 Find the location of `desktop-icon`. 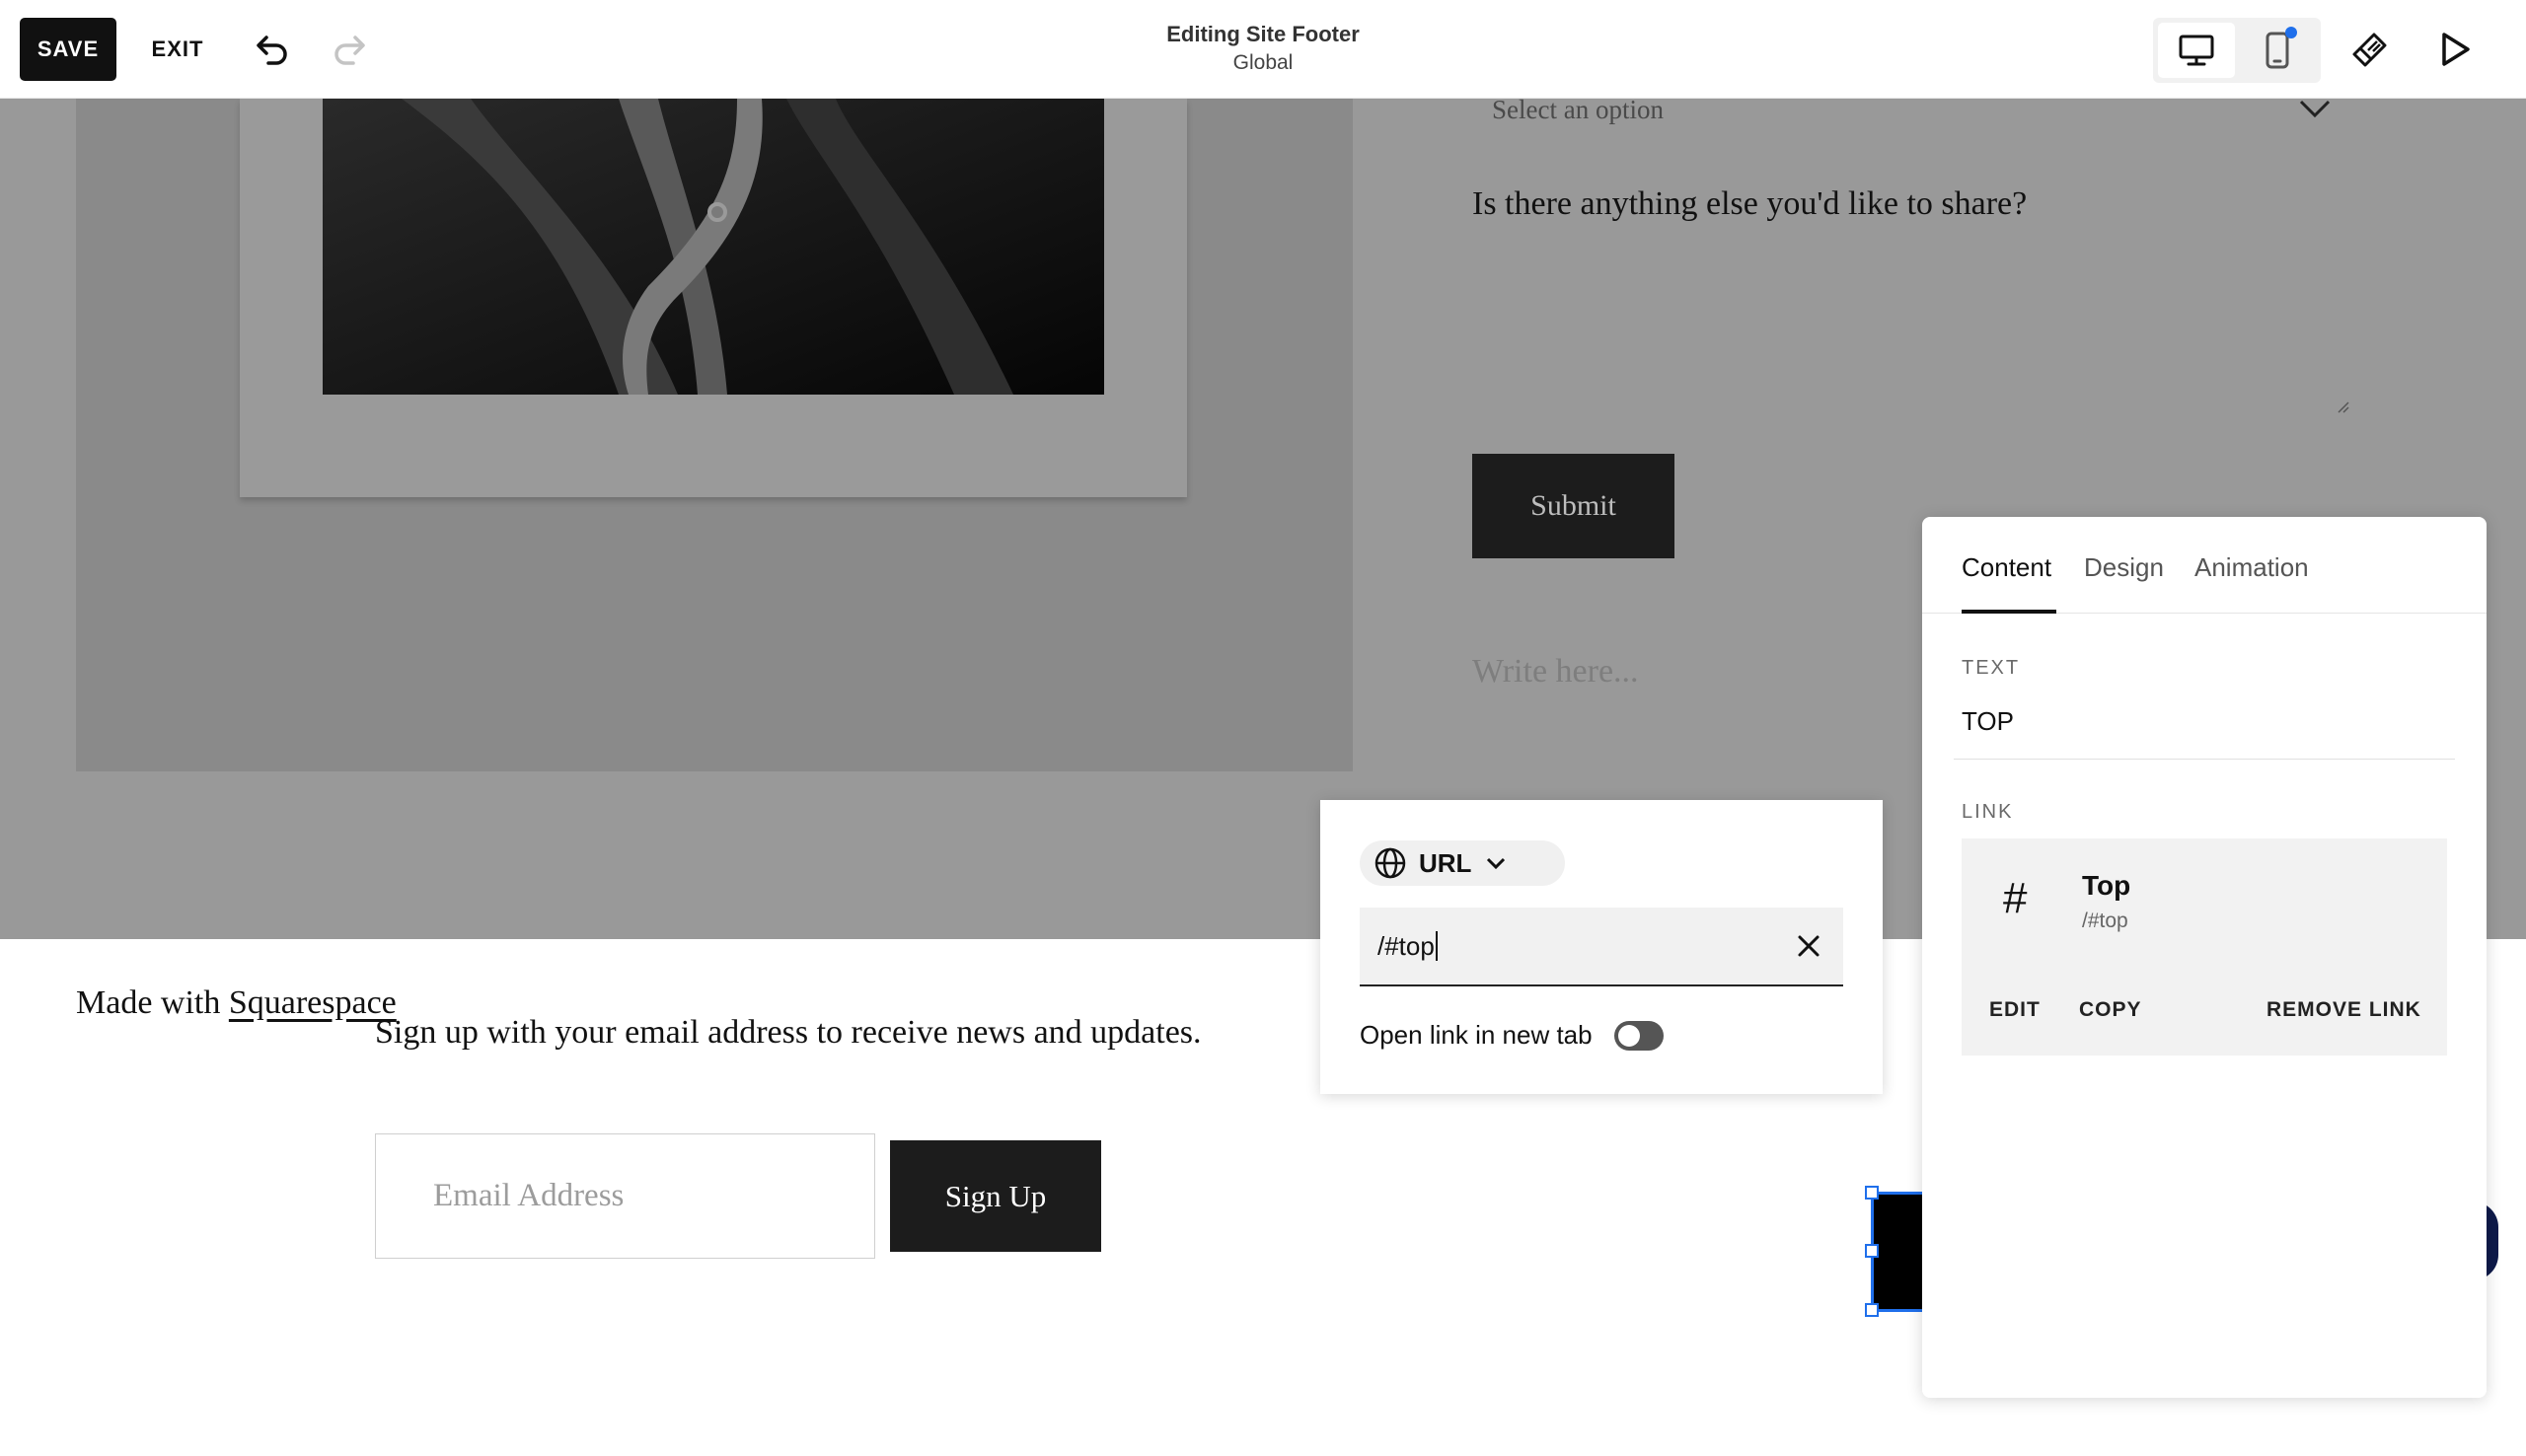

desktop-icon is located at coordinates (2196, 50).